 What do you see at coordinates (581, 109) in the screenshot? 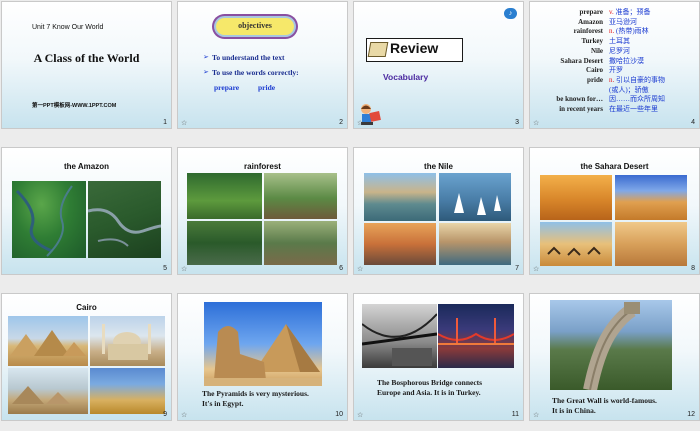
I see `vocab-word: in recent years` at bounding box center [581, 109].